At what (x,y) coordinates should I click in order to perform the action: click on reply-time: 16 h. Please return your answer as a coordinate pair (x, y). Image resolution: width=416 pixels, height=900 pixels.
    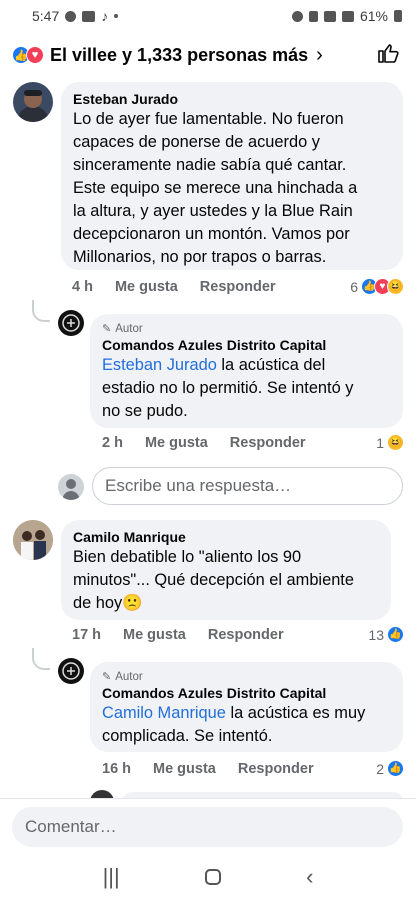
    Looking at the image, I should click on (117, 769).